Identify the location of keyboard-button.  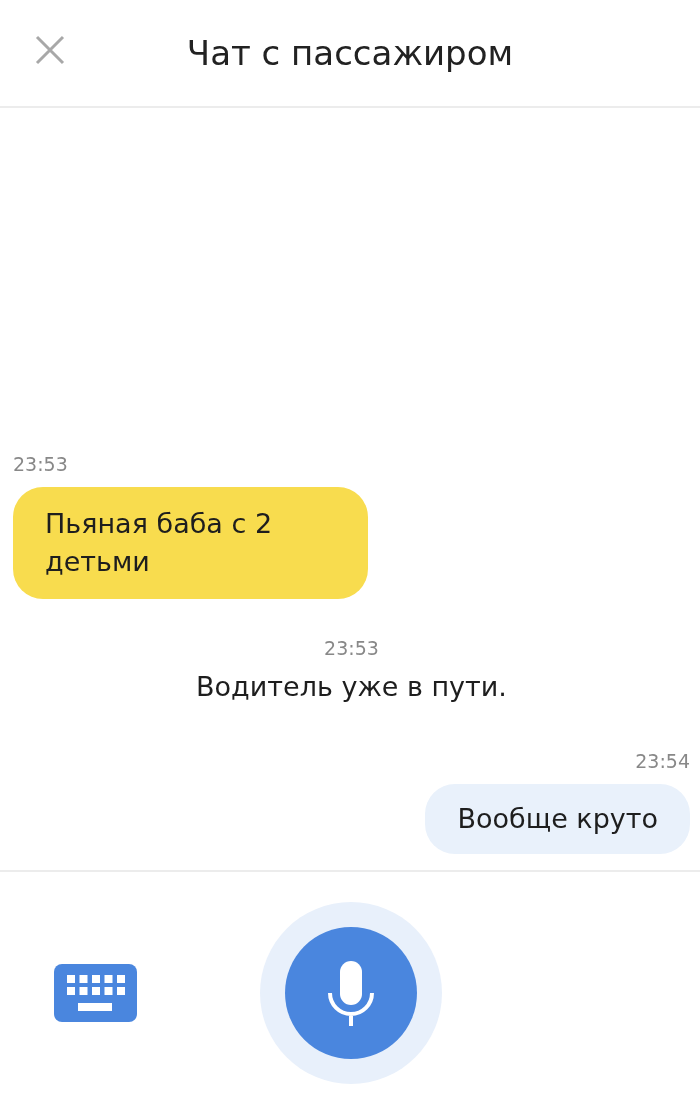
(95, 993).